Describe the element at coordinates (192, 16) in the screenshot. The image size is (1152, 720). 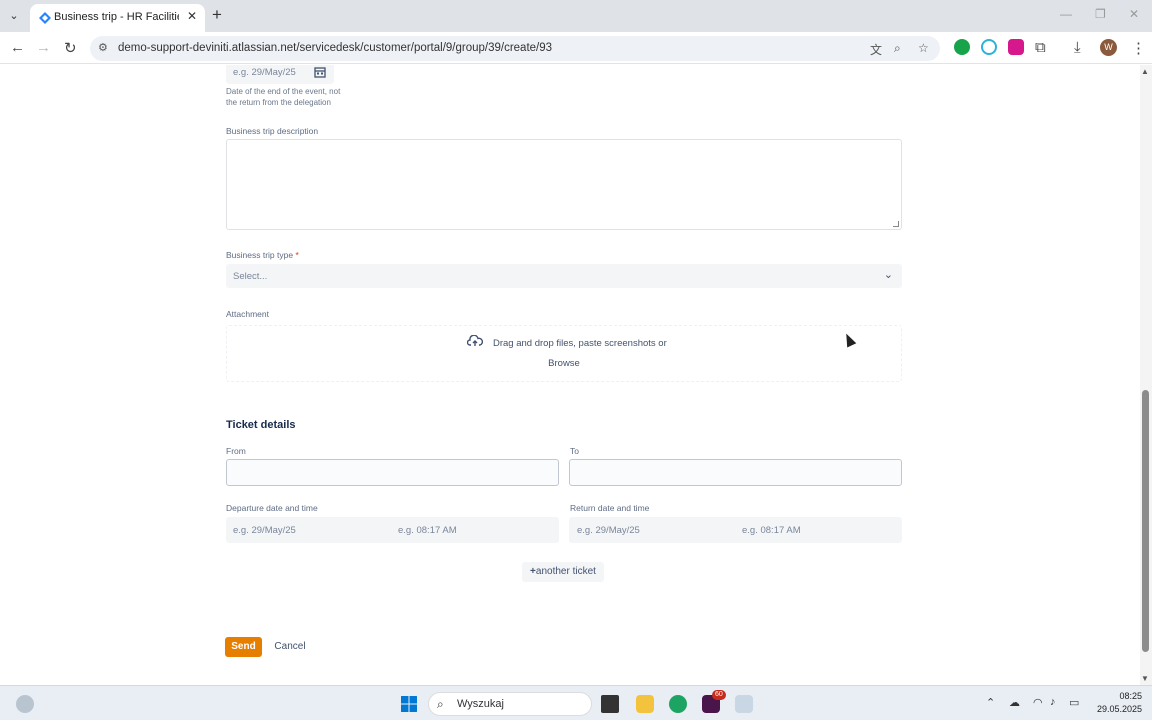
I see `close-tab-icon: ✕` at that location.